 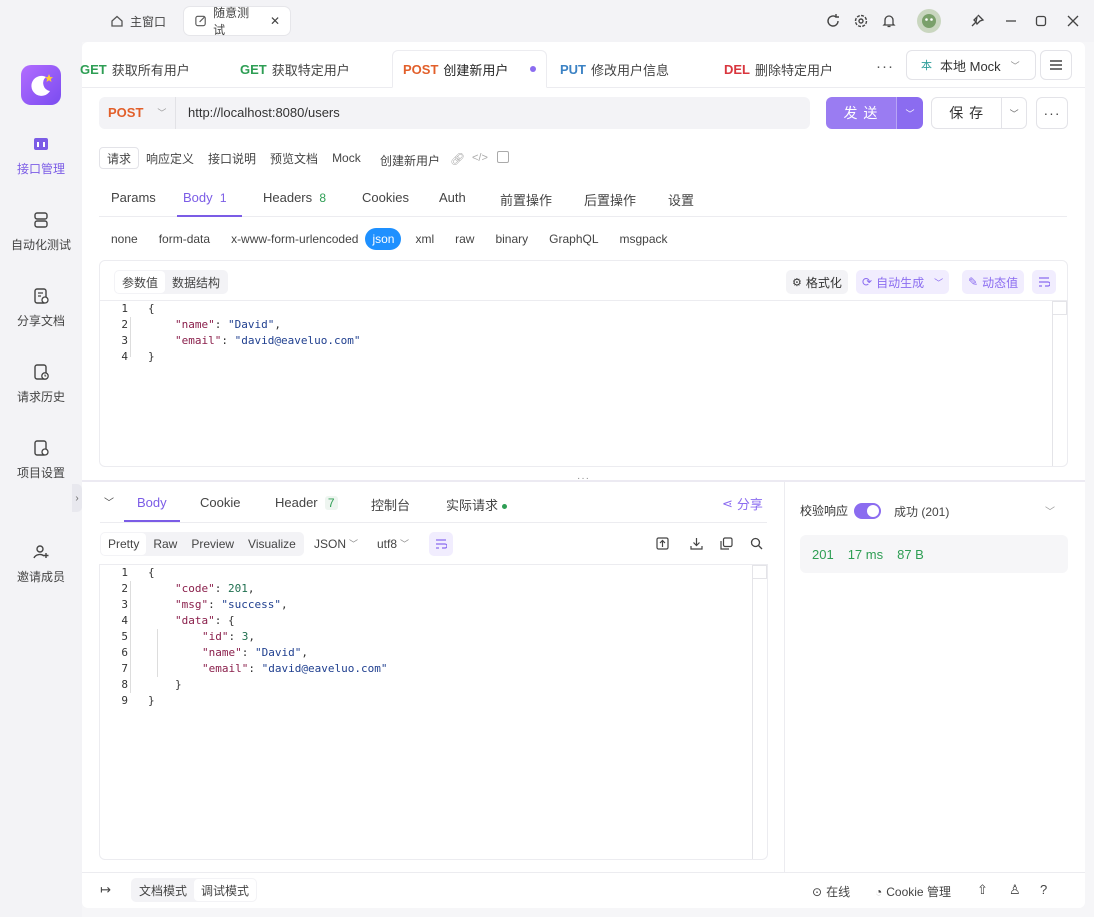 What do you see at coordinates (477, 504) in the screenshot?
I see `response-tab-actual-request: 实际请求` at bounding box center [477, 504].